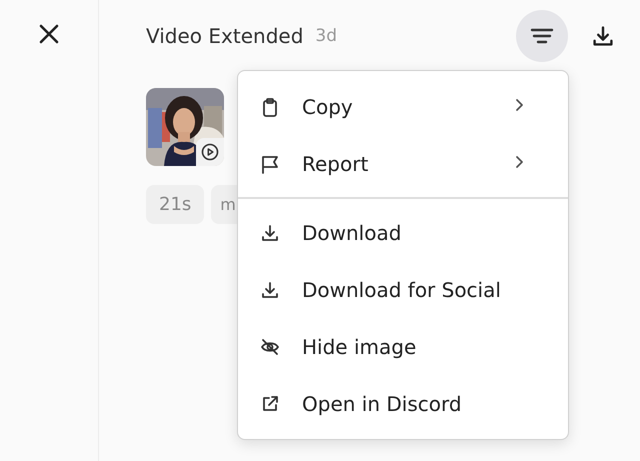 This screenshot has width=640, height=461. What do you see at coordinates (270, 404) in the screenshot?
I see `external-link-icon` at bounding box center [270, 404].